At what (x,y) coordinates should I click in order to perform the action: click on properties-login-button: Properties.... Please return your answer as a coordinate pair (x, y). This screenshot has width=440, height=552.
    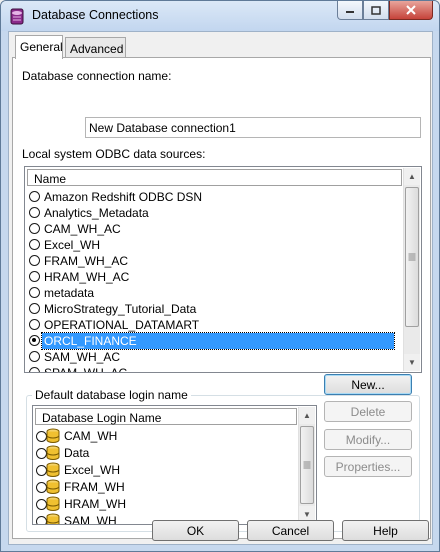
    Looking at the image, I should click on (368, 466).